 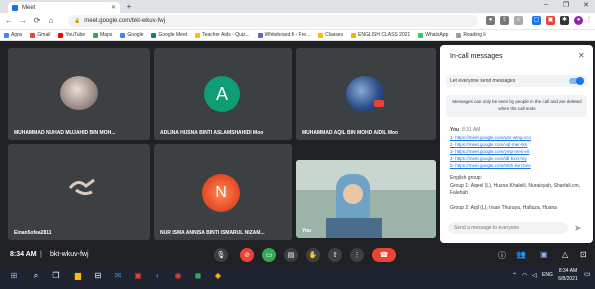 What do you see at coordinates (534, 275) in the screenshot?
I see `volume-icon: ◁` at bounding box center [534, 275].